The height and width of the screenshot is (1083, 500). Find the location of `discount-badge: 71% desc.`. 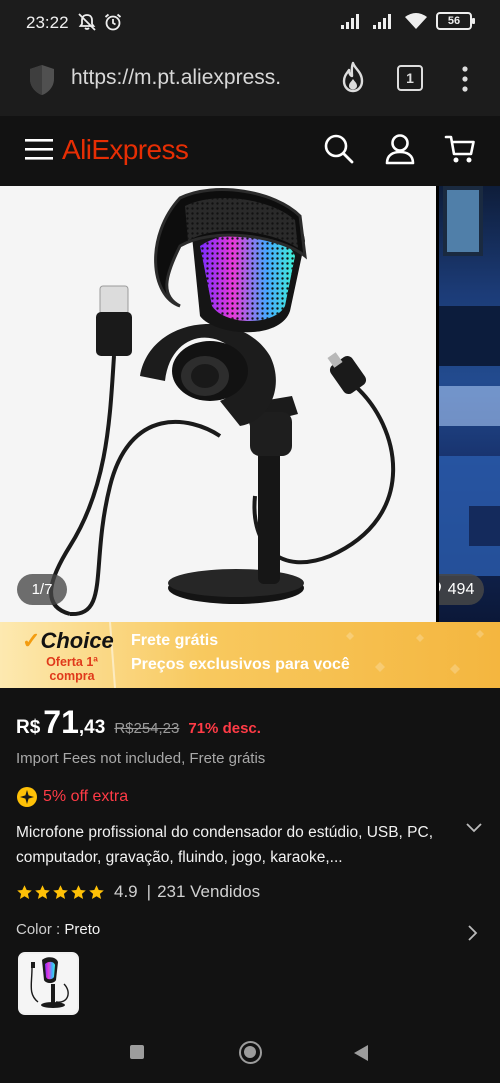

discount-badge: 71% desc. is located at coordinates (224, 728).